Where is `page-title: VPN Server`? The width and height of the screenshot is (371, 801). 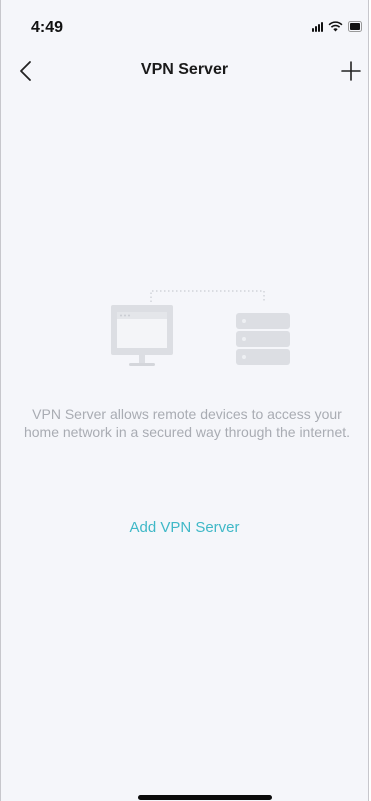
page-title: VPN Server is located at coordinates (184, 69).